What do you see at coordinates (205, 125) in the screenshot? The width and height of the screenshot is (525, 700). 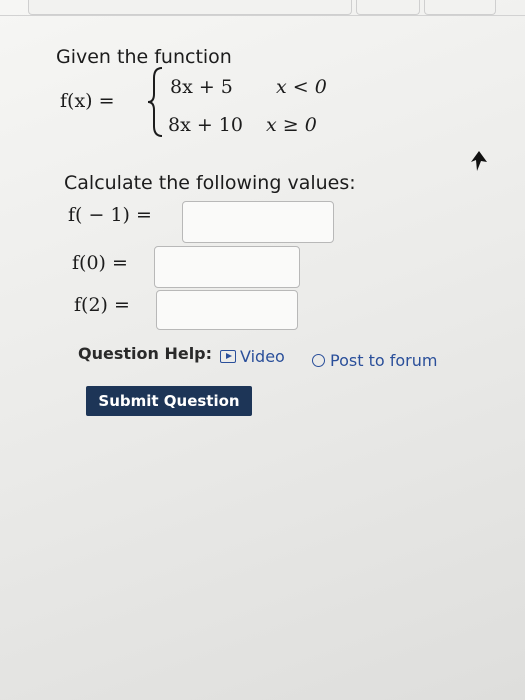 I see `case-expression: 8x + 10` at bounding box center [205, 125].